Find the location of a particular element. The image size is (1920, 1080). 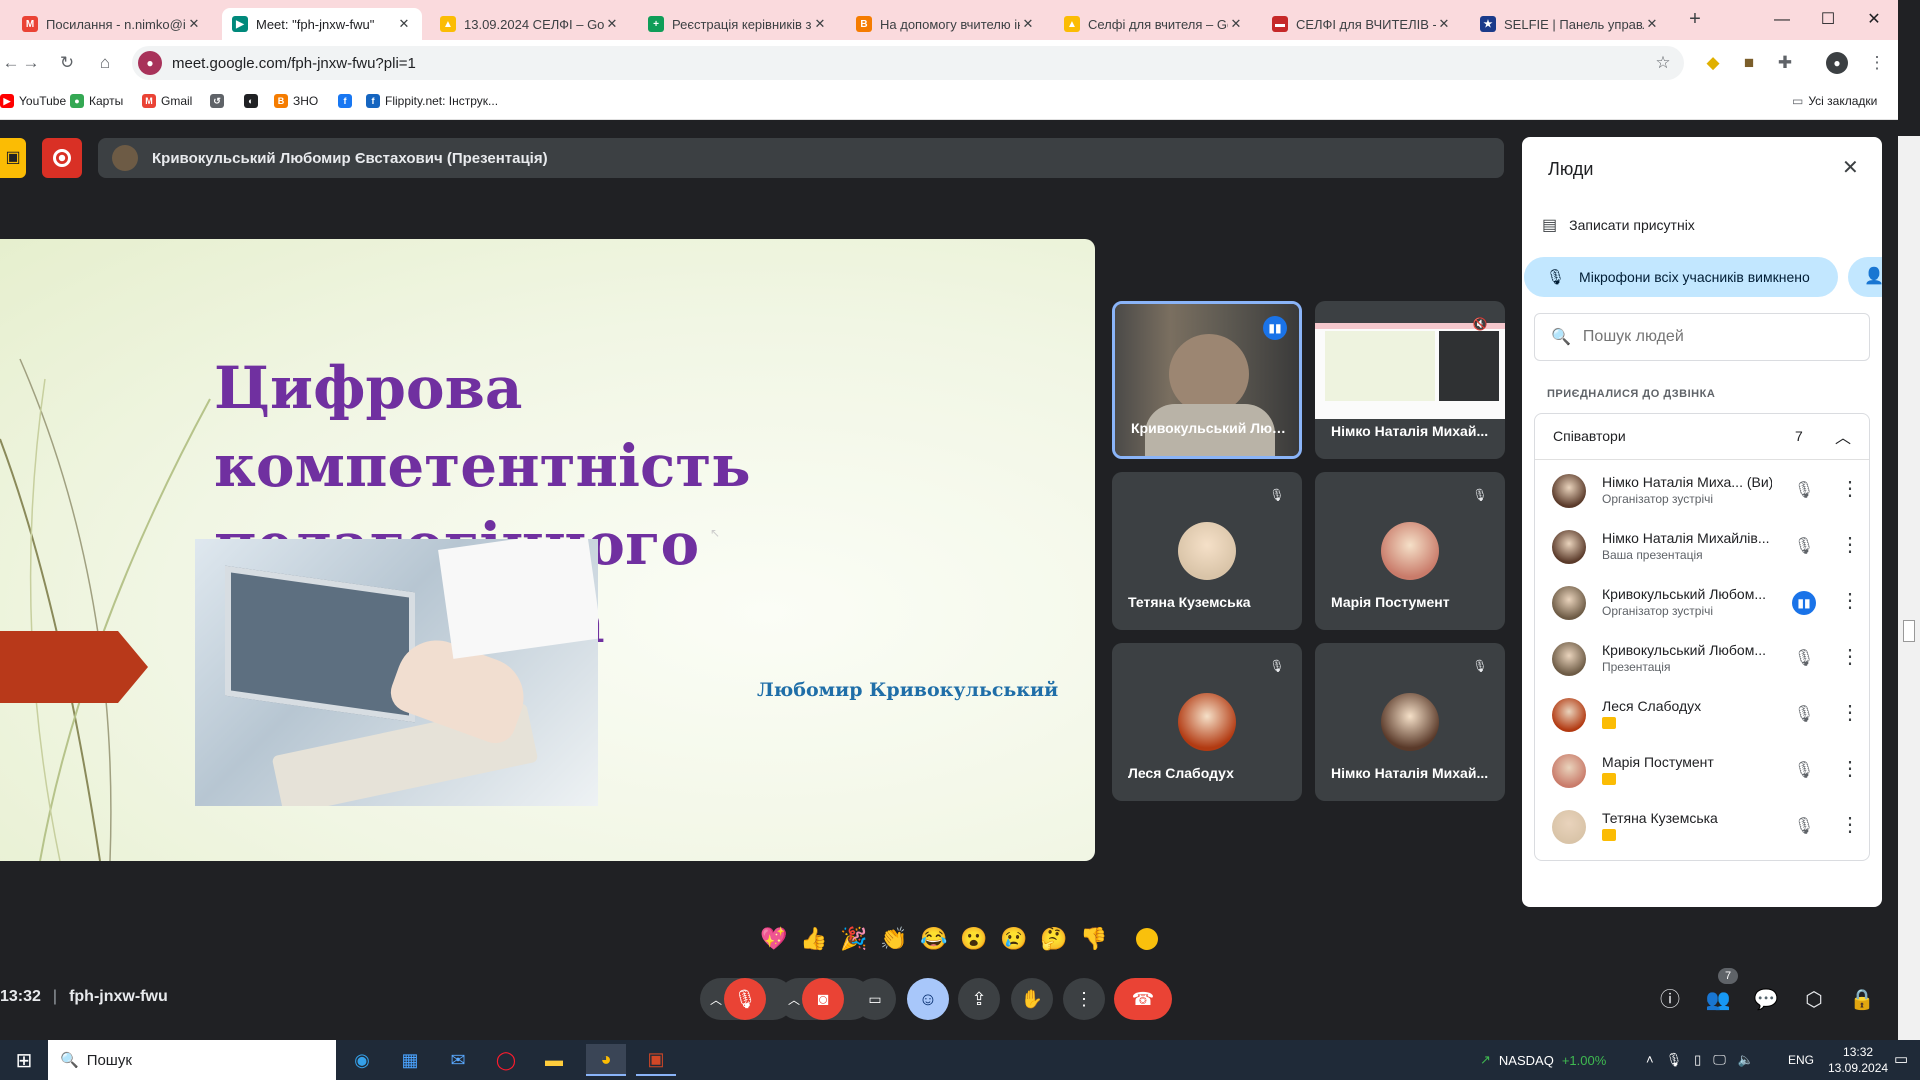

forward-icon: → is located at coordinates (31, 63).